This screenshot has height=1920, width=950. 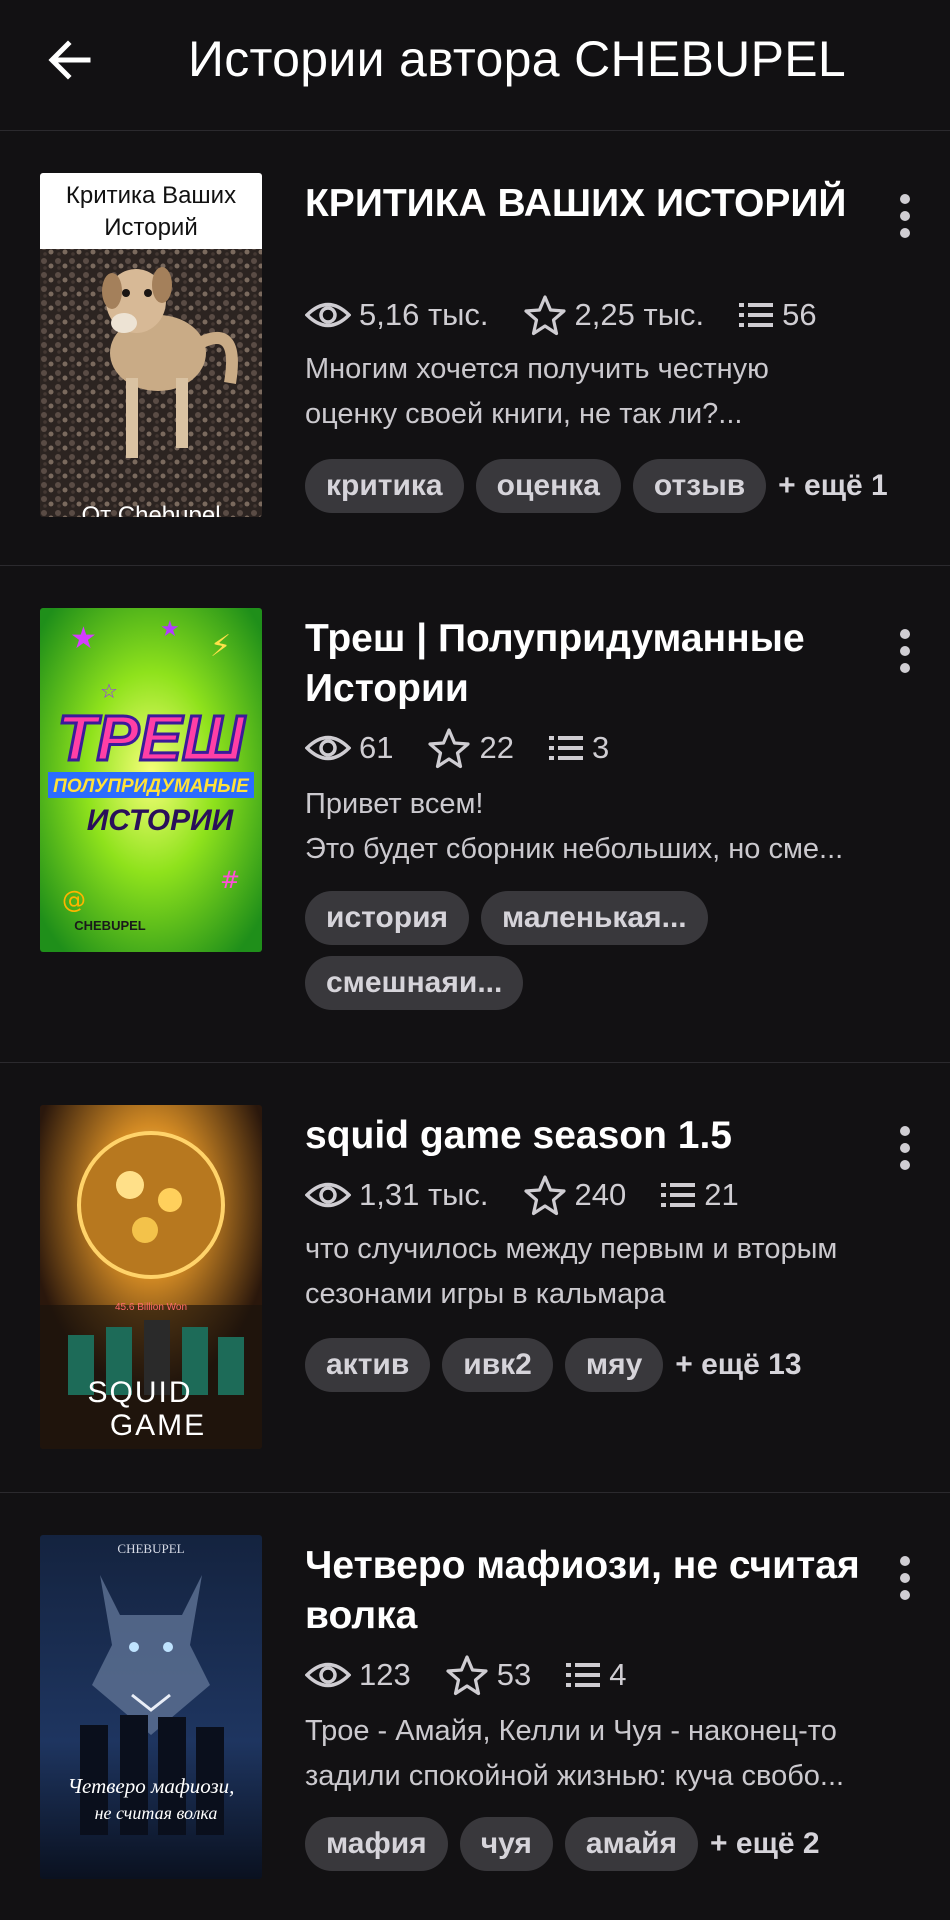 I want to click on views-stat: 1,31 тыс., so click(x=397, y=1195).